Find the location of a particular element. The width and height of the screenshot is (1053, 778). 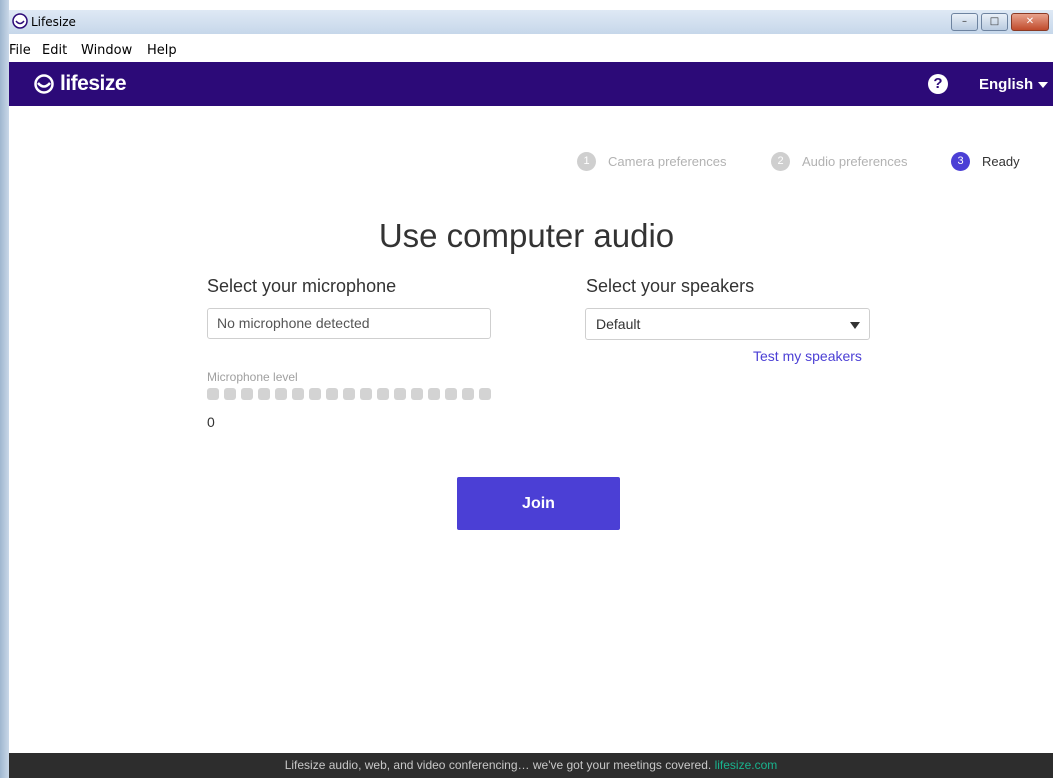

test-speakers-link: Test my speakers is located at coordinates (807, 356).